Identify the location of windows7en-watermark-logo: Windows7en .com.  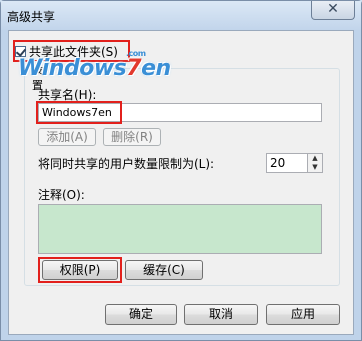
(94, 65).